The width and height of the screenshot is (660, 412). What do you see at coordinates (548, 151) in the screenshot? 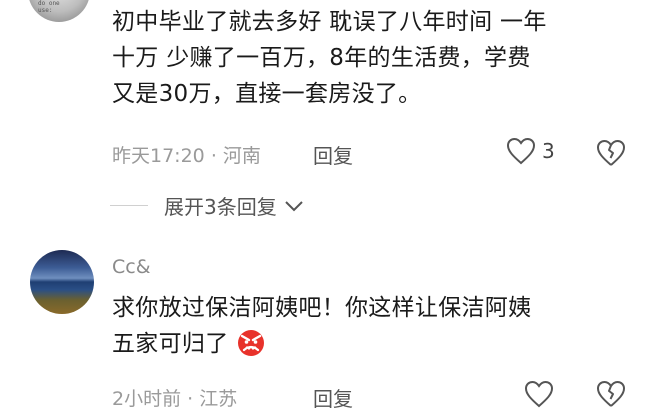
I see `like-count: 3` at bounding box center [548, 151].